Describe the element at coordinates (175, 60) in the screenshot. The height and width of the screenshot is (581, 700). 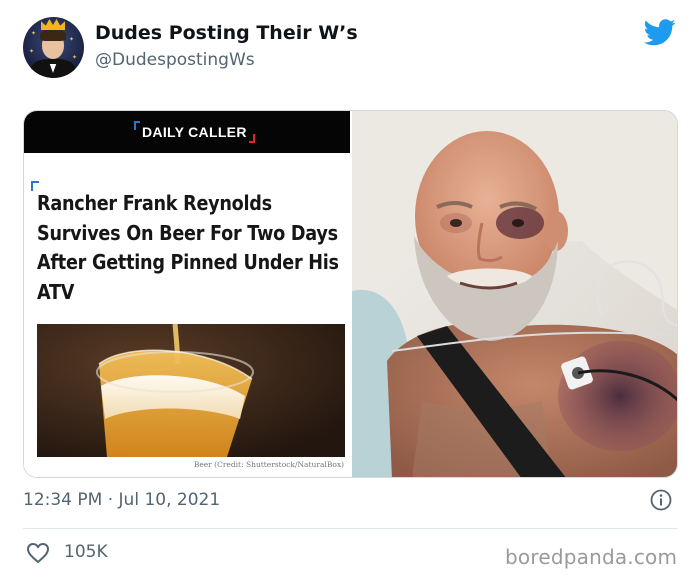
I see `author-handle: @DudespostingWs` at that location.